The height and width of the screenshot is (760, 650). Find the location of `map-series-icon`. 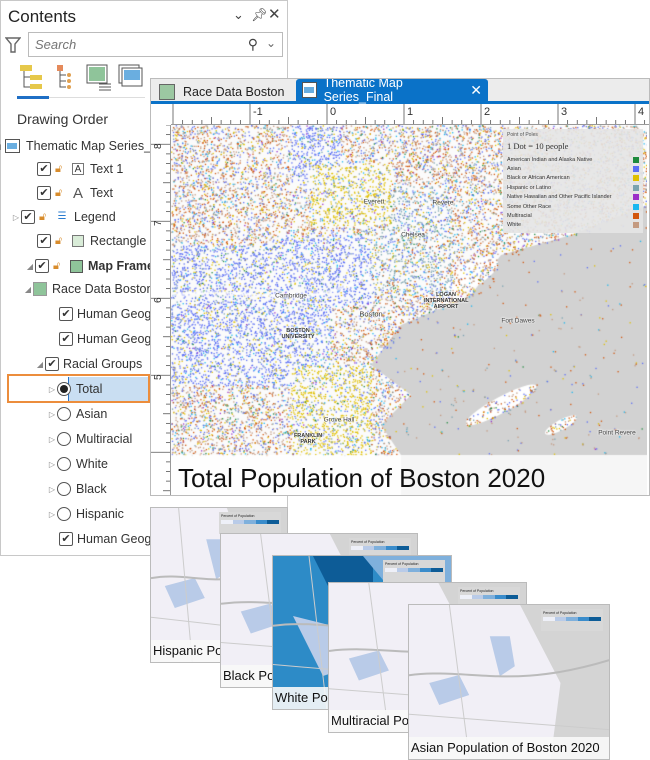

map-series-icon is located at coordinates (131, 77).